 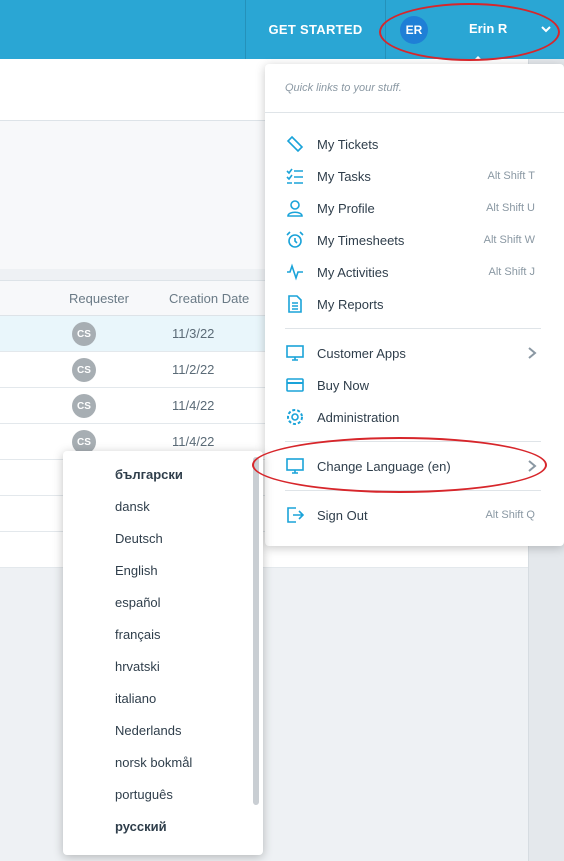 What do you see at coordinates (361, 353) in the screenshot?
I see `menu-item-label: Customer Apps` at bounding box center [361, 353].